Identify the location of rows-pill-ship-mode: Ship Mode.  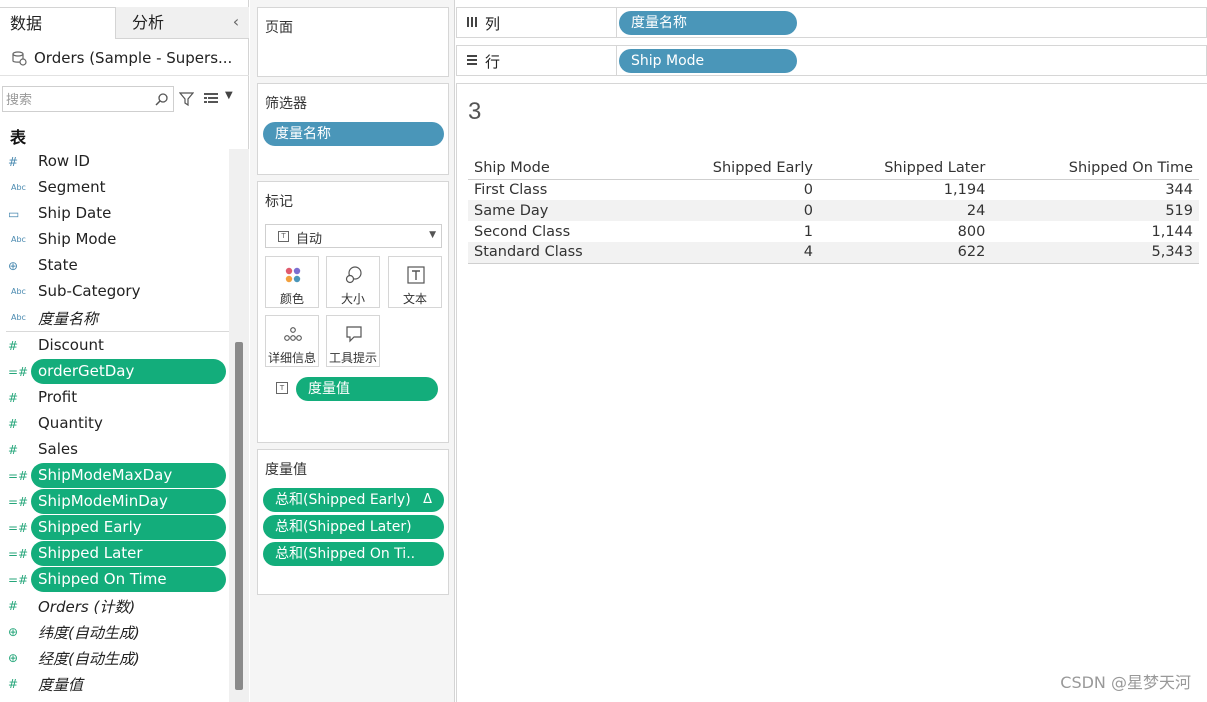
(708, 61).